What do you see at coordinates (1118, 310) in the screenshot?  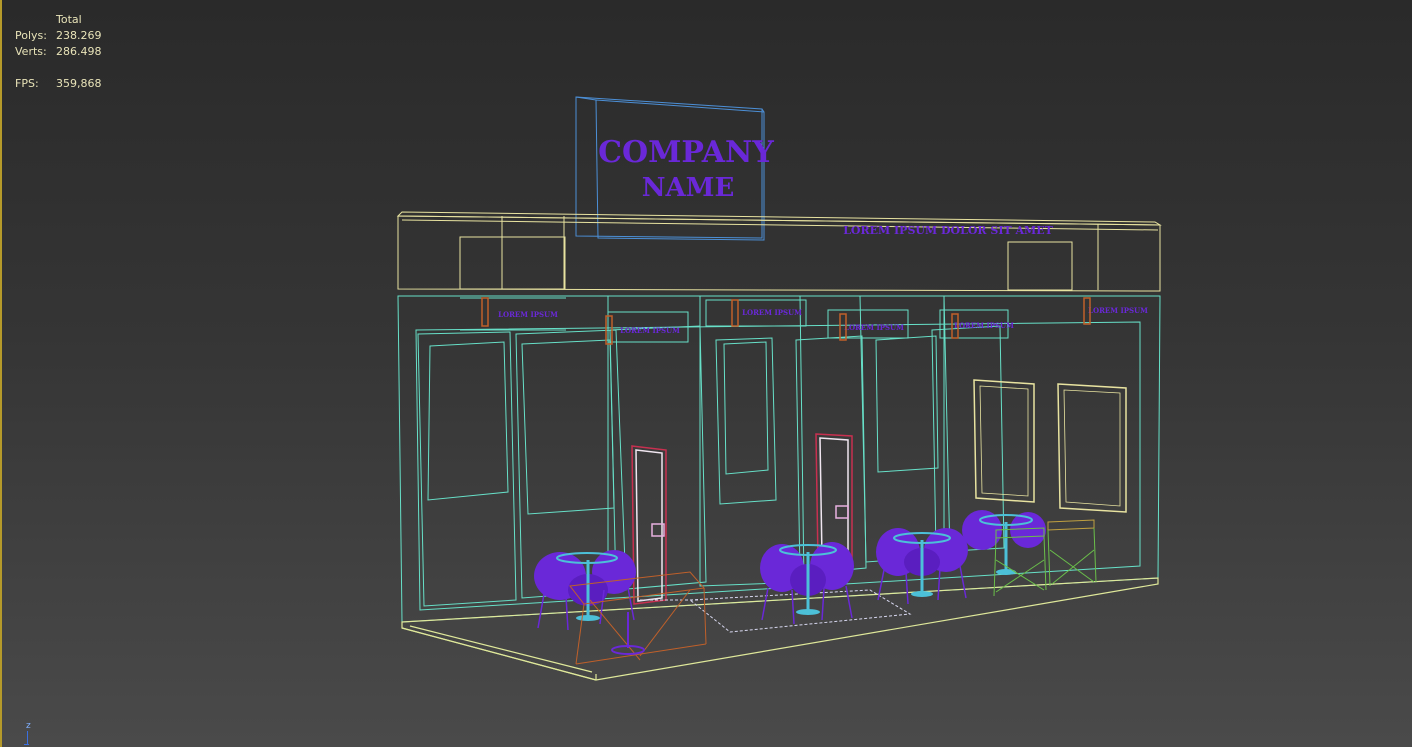 I see `panel-label-6: LOREM IPSUM` at bounding box center [1118, 310].